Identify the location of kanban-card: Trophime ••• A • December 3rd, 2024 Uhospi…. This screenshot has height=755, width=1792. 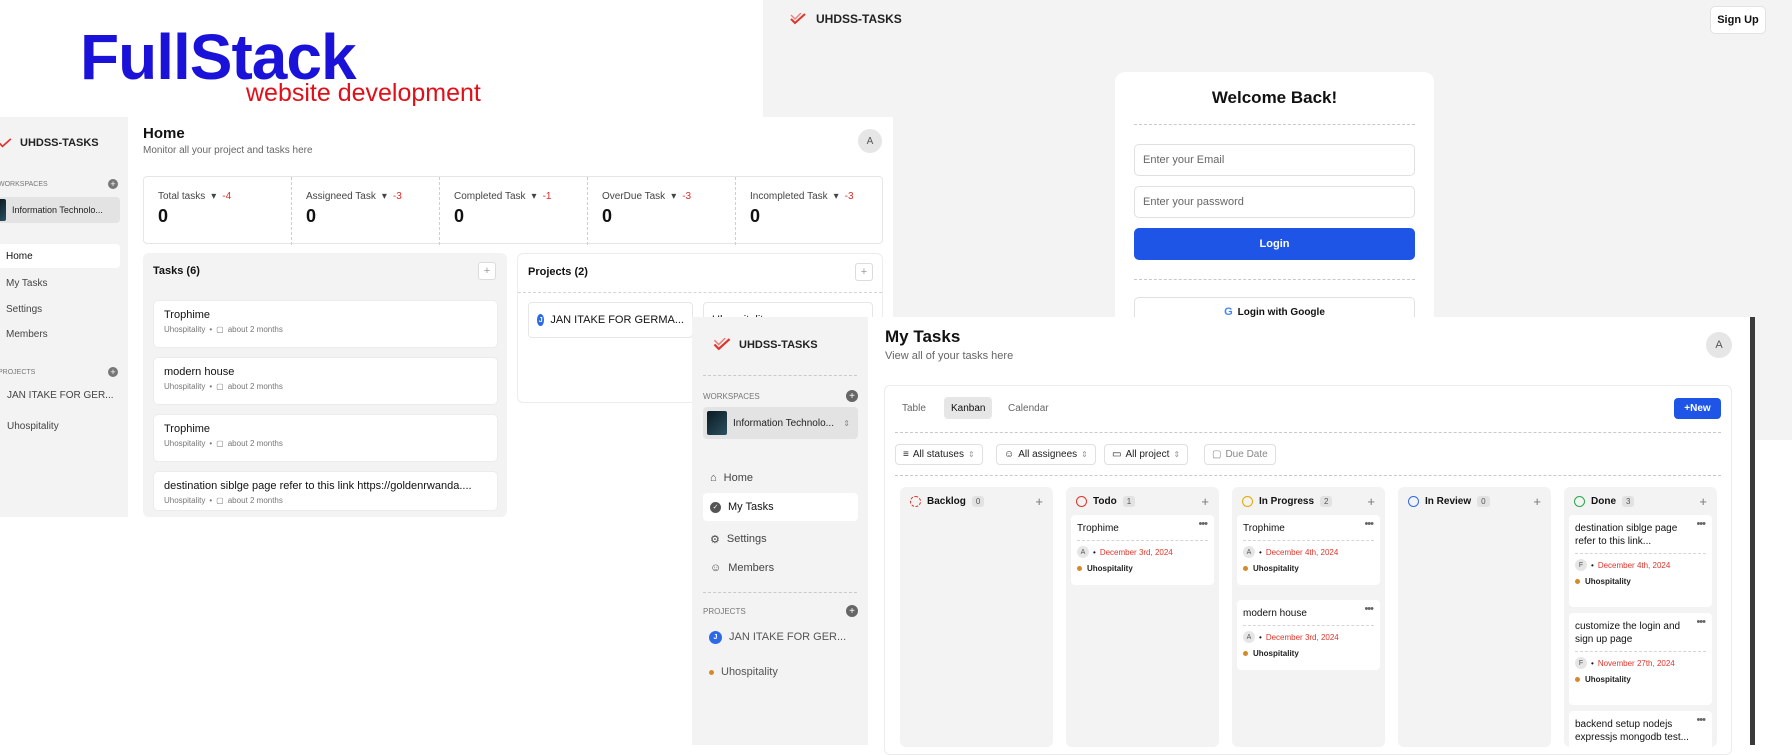
(1142, 550).